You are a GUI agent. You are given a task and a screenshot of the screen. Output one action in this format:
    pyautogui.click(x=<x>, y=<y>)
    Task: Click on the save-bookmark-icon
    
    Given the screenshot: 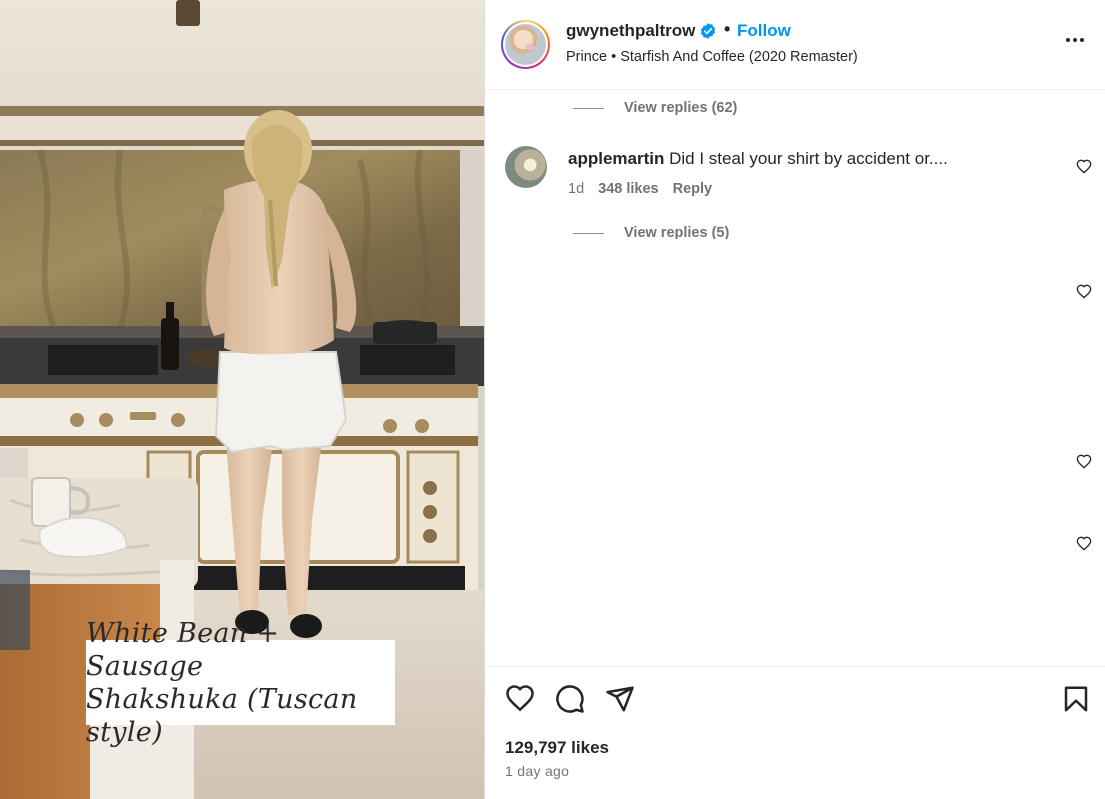 What is the action you would take?
    pyautogui.click(x=1076, y=699)
    